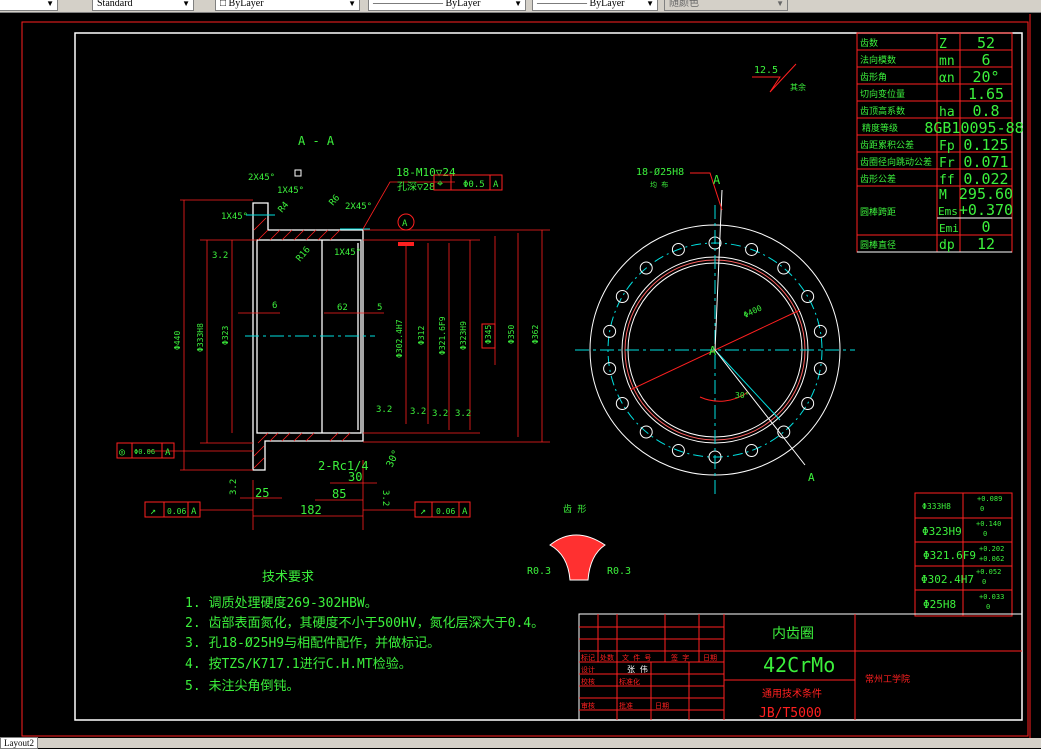  I want to click on fit-label: Φ25H8, so click(939, 604).